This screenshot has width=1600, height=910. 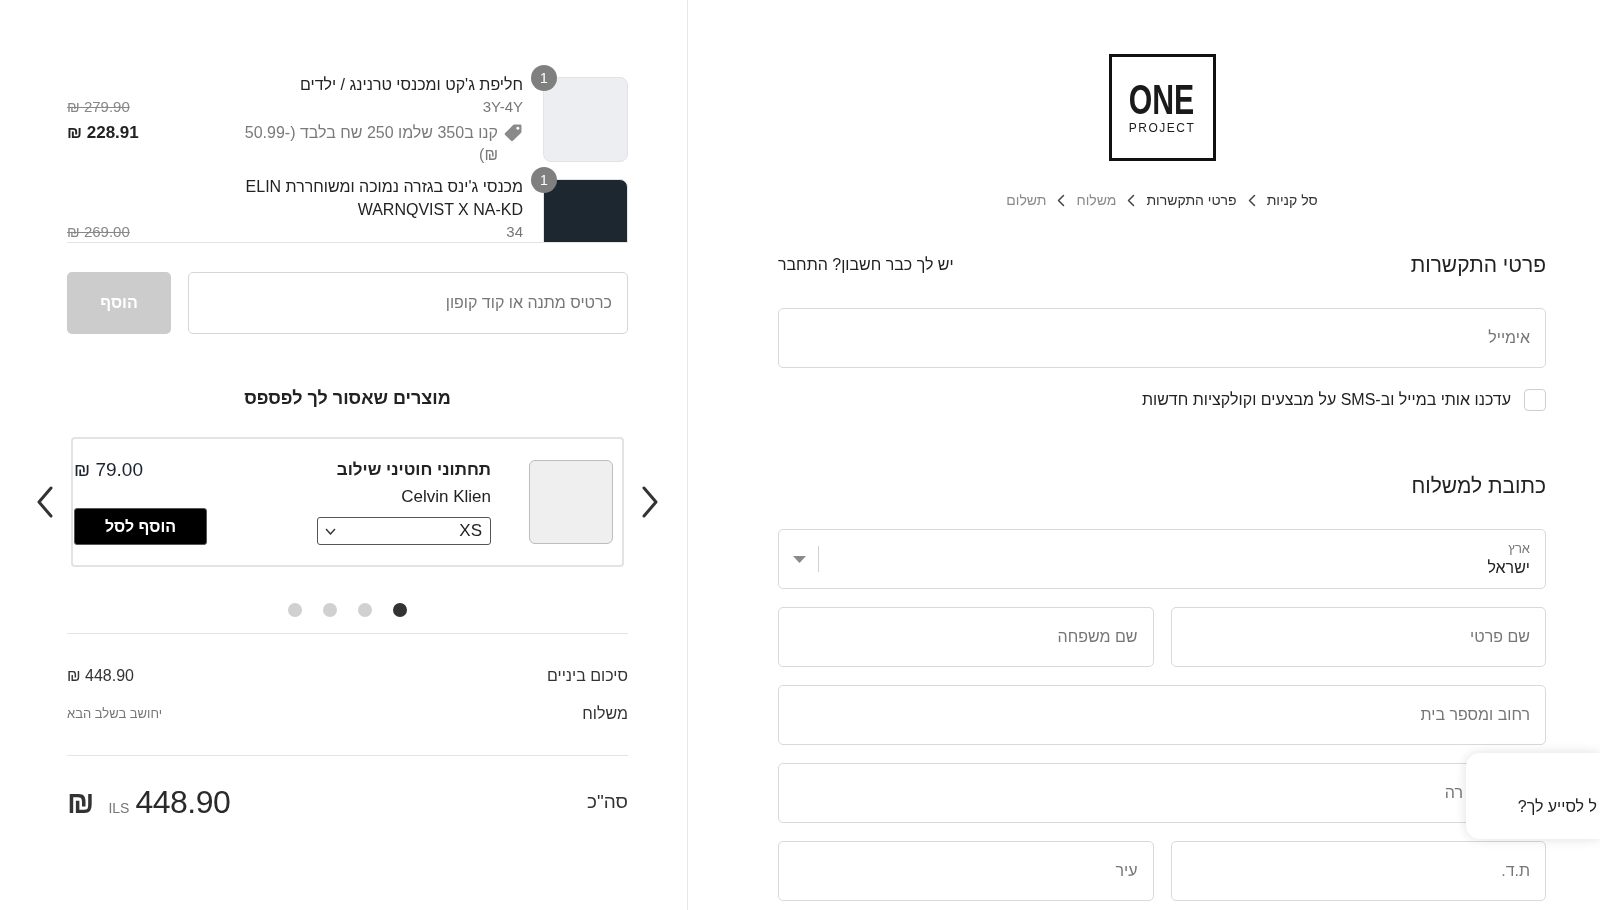 I want to click on summary-label: סיכום ביניים, so click(x=587, y=676).